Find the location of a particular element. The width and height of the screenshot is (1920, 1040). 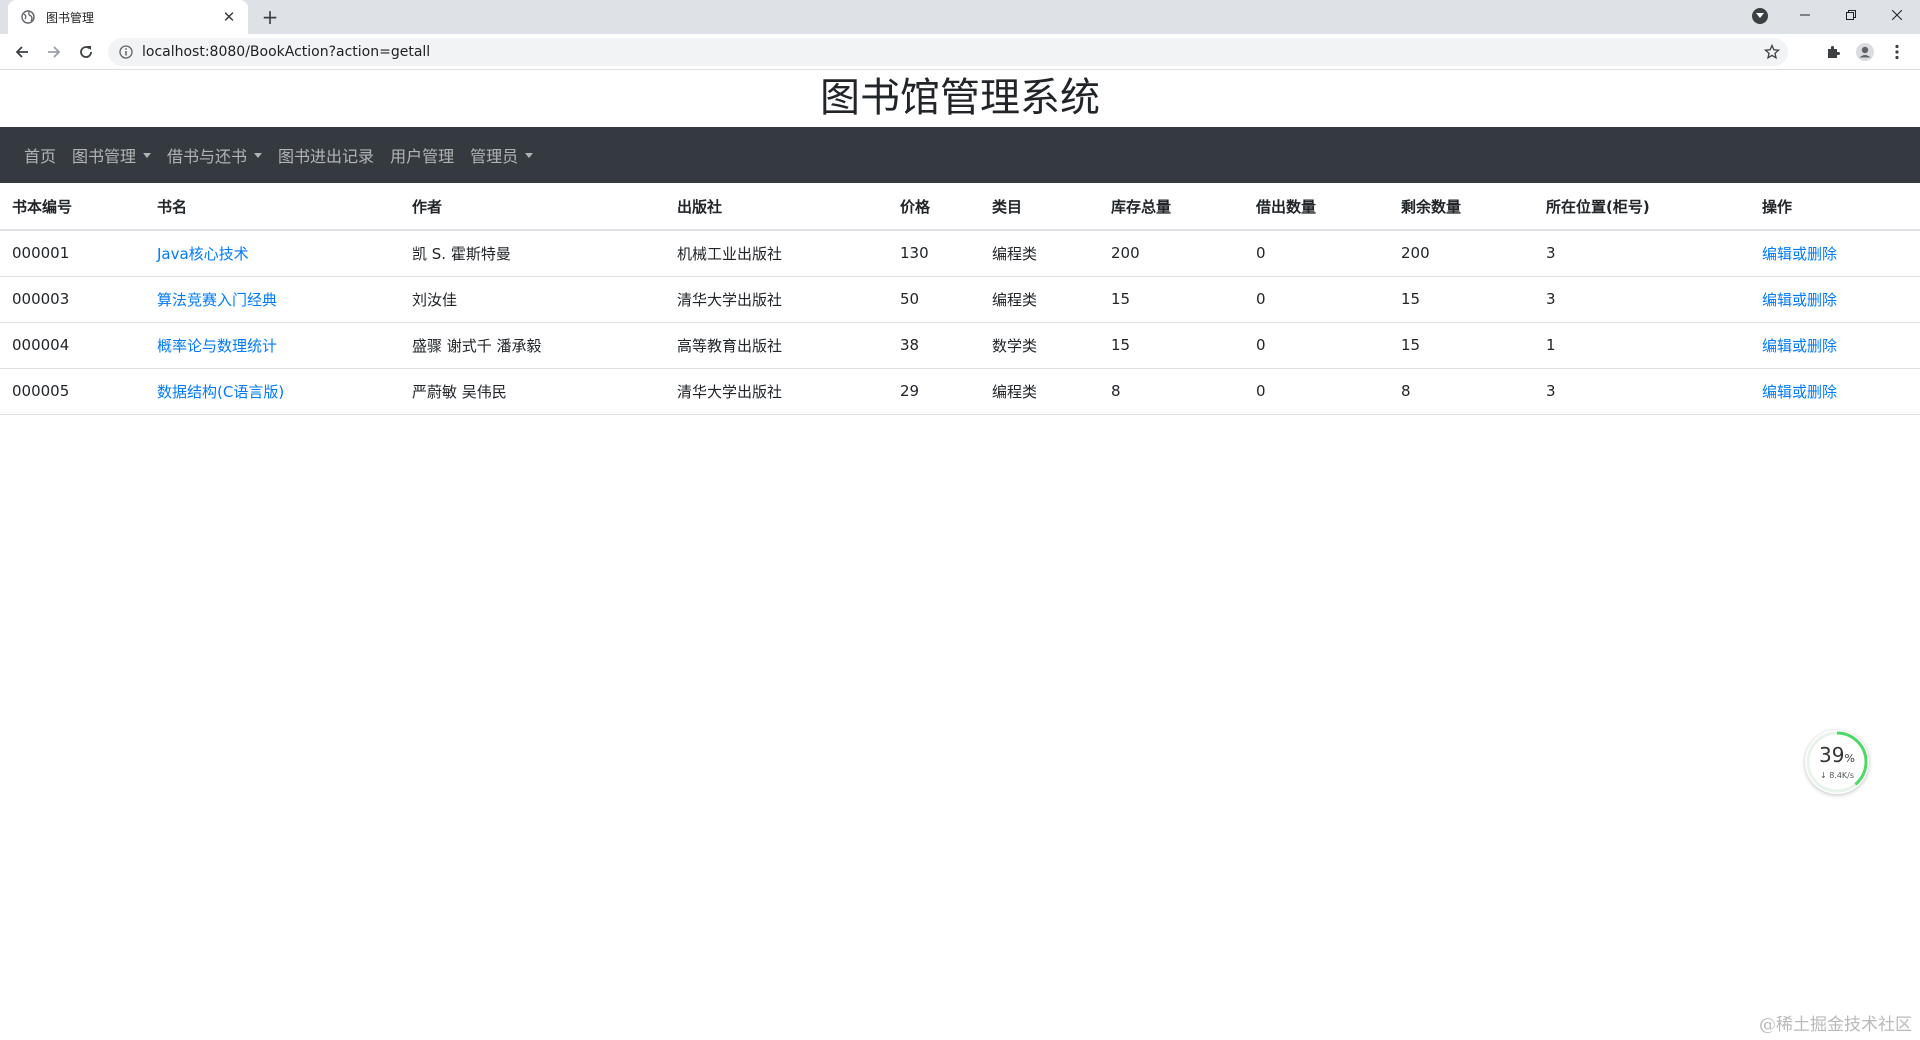

network-speed-widget: 39% ↓ 8.4K/s is located at coordinates (1837, 762).